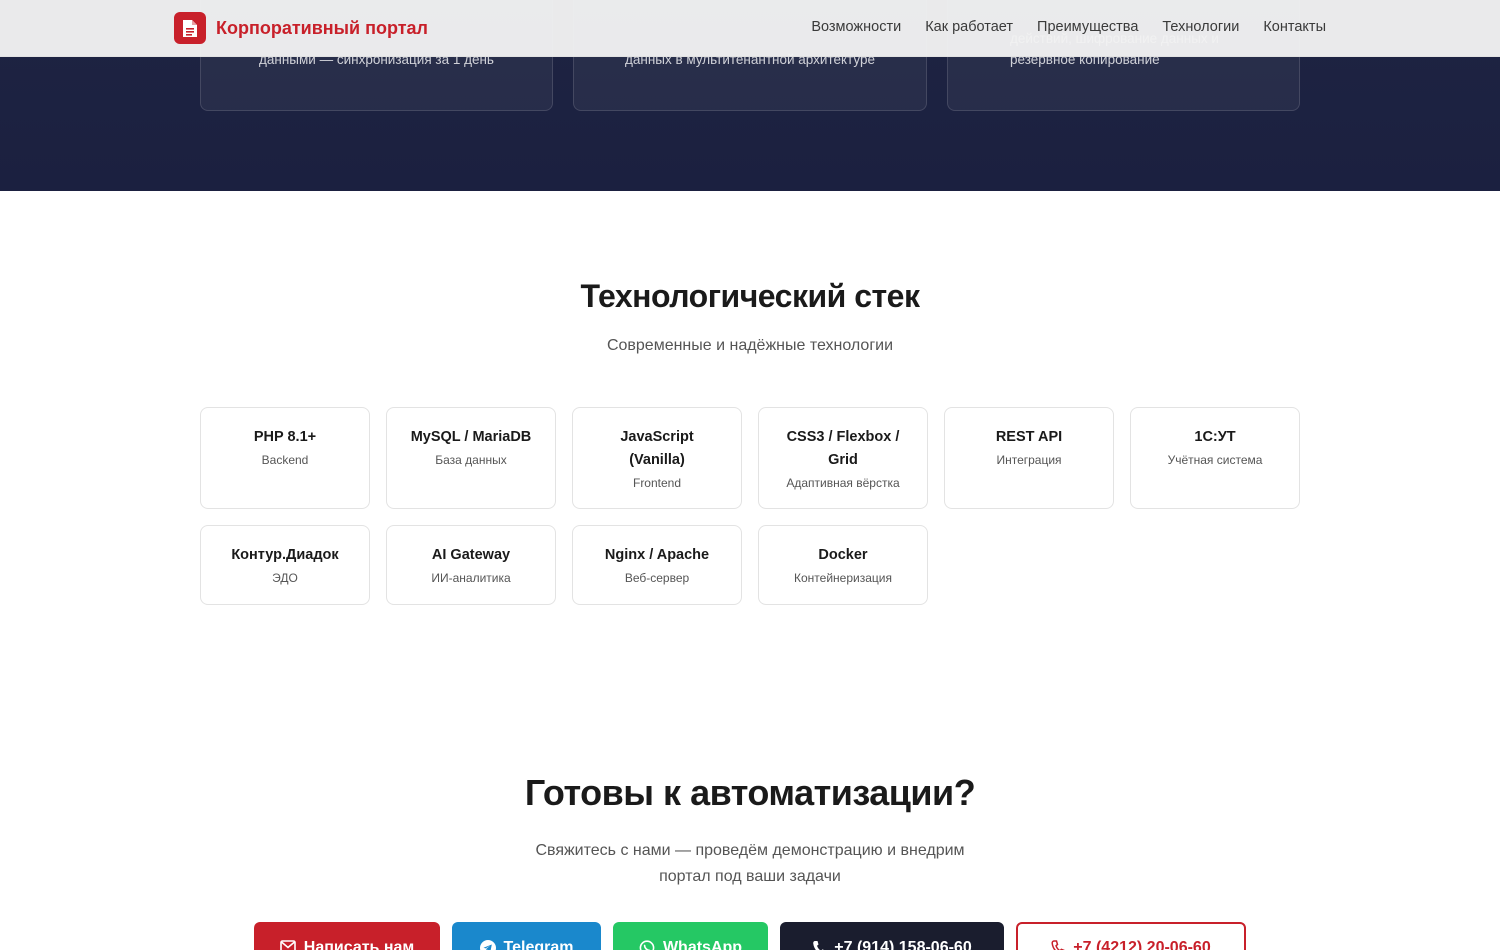  I want to click on nav-link-contacts: Контакты, so click(1294, 27).